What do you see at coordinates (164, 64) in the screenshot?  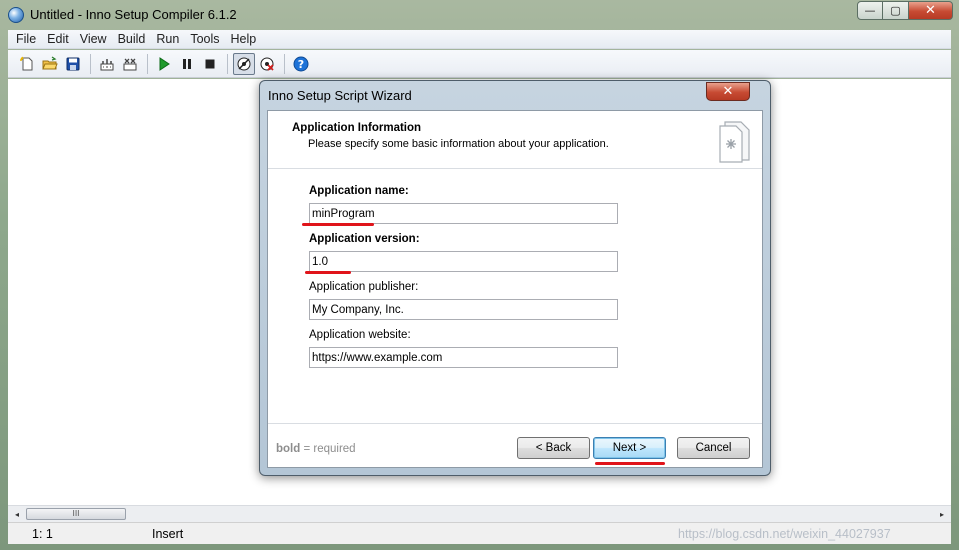 I see `run-icon` at bounding box center [164, 64].